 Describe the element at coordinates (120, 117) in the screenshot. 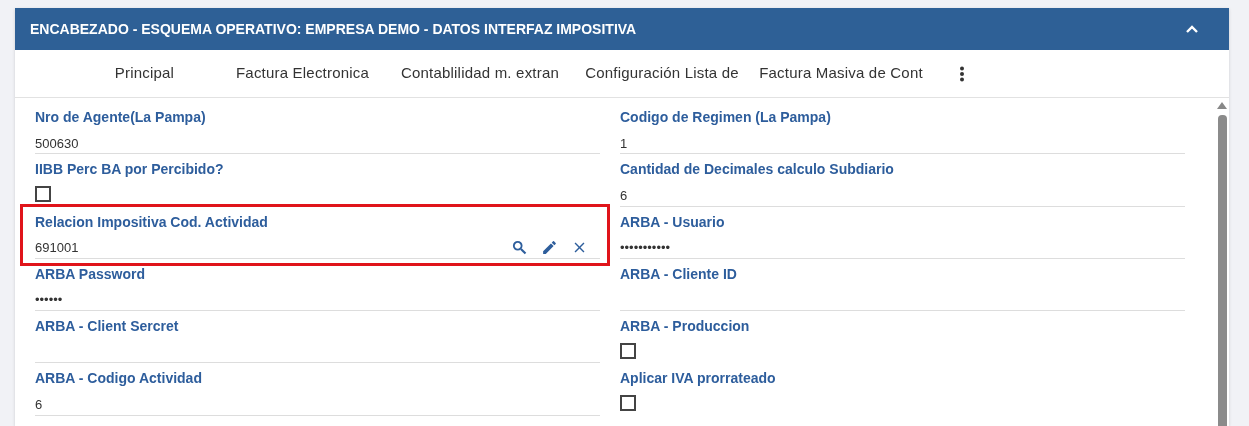

I see `field-label: Nro de Agente(La Pampa)` at that location.